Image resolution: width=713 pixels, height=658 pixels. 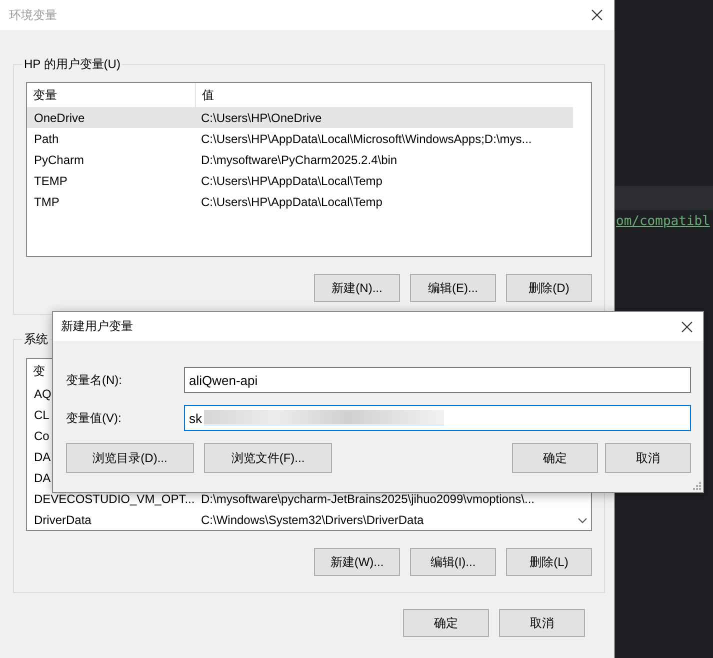 I want to click on field-label: 变量名(N):, so click(x=94, y=380).